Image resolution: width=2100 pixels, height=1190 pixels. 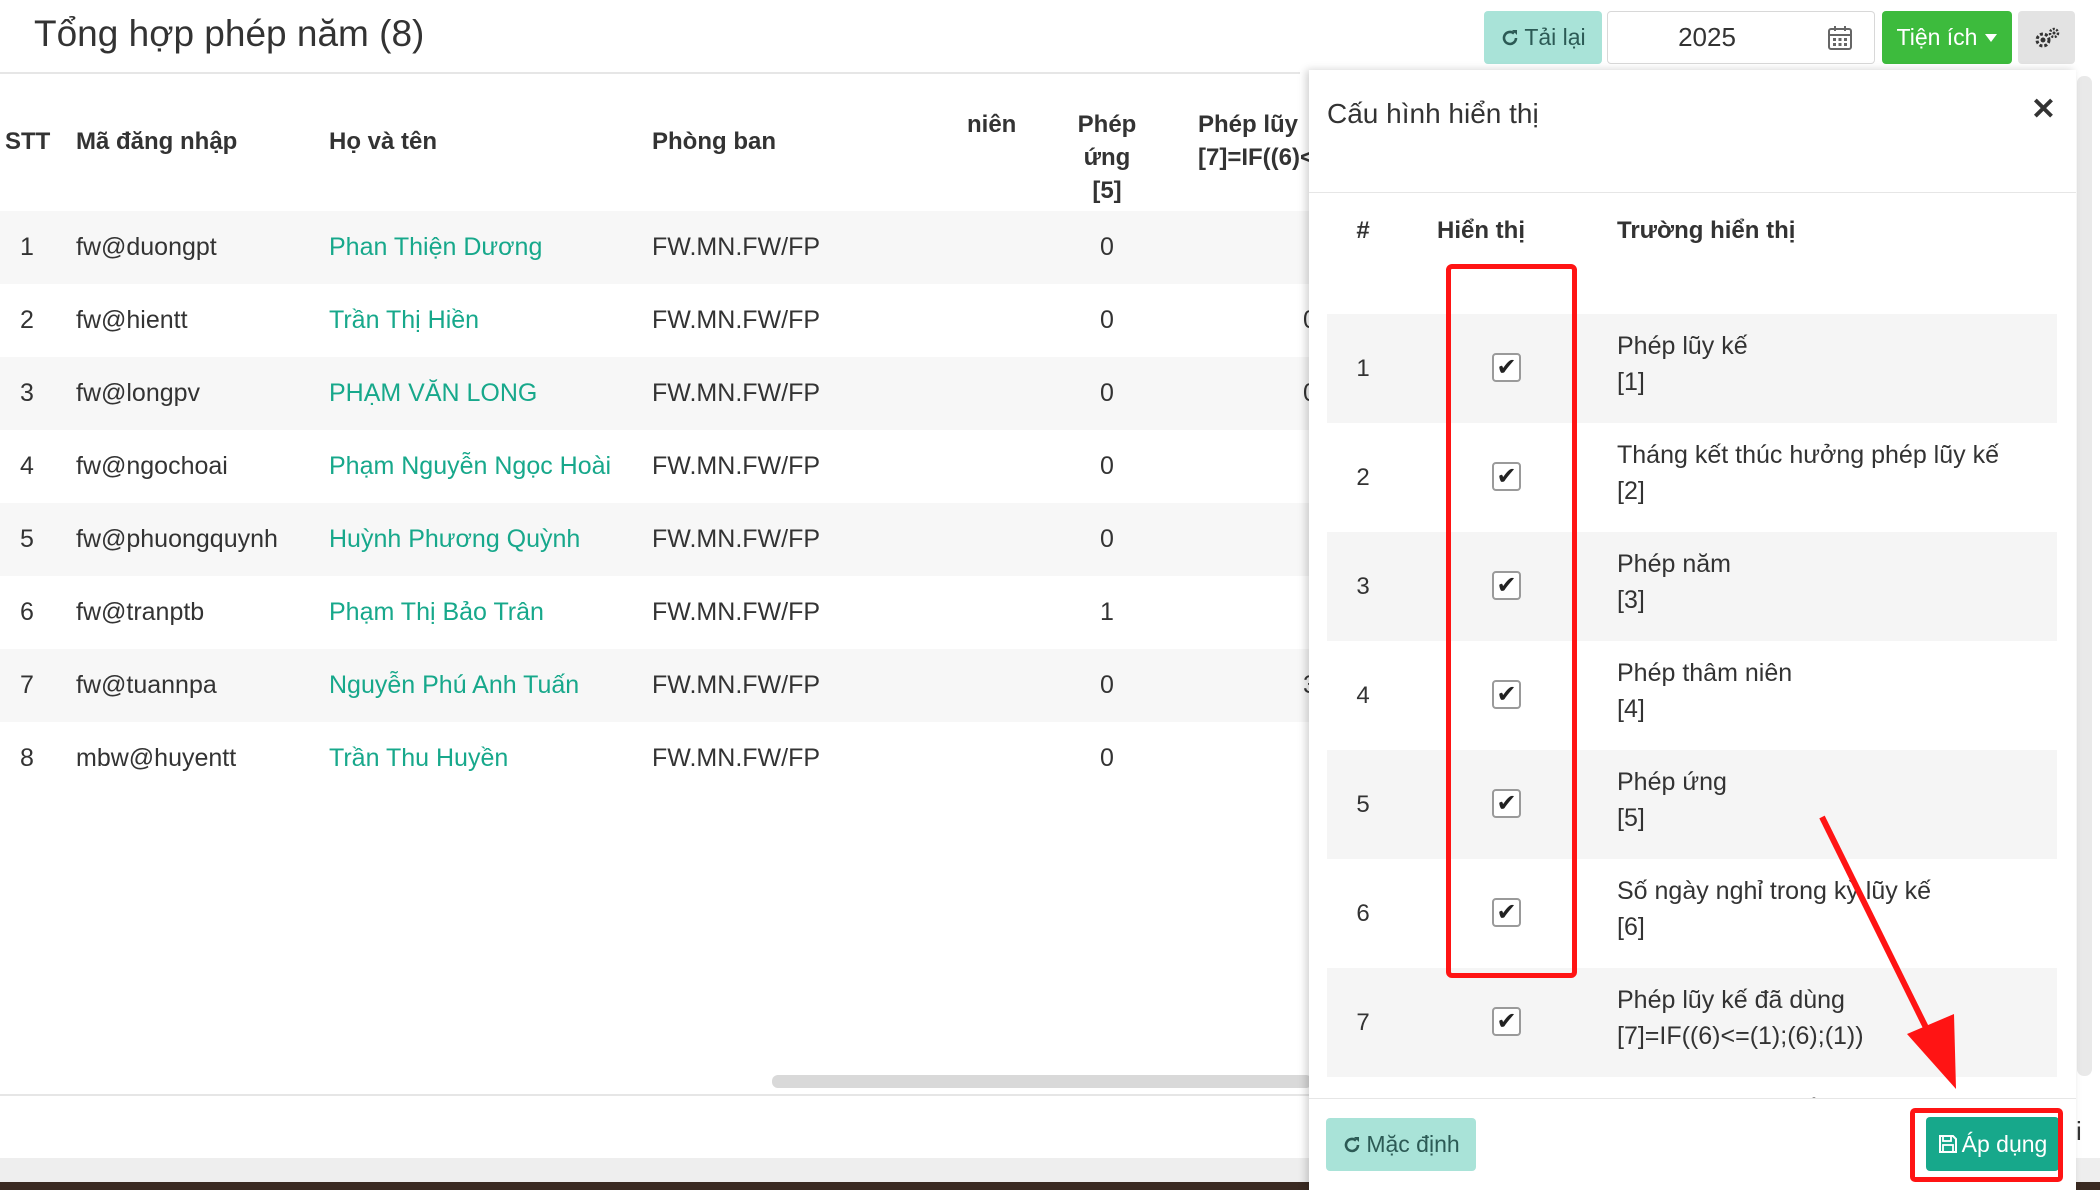 I want to click on cell-name: PHẠM VĂN LONG, so click(x=433, y=393).